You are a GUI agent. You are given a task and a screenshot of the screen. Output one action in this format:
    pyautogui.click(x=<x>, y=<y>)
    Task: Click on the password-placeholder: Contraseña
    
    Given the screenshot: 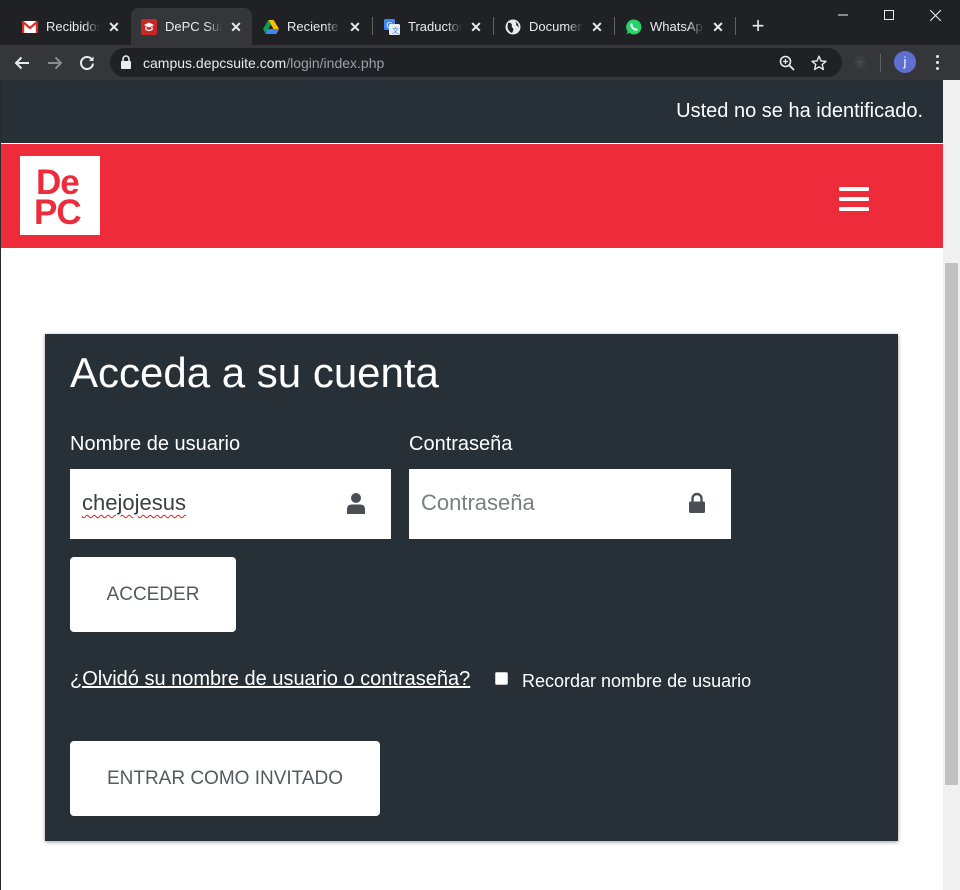 What is the action you would take?
    pyautogui.click(x=478, y=502)
    